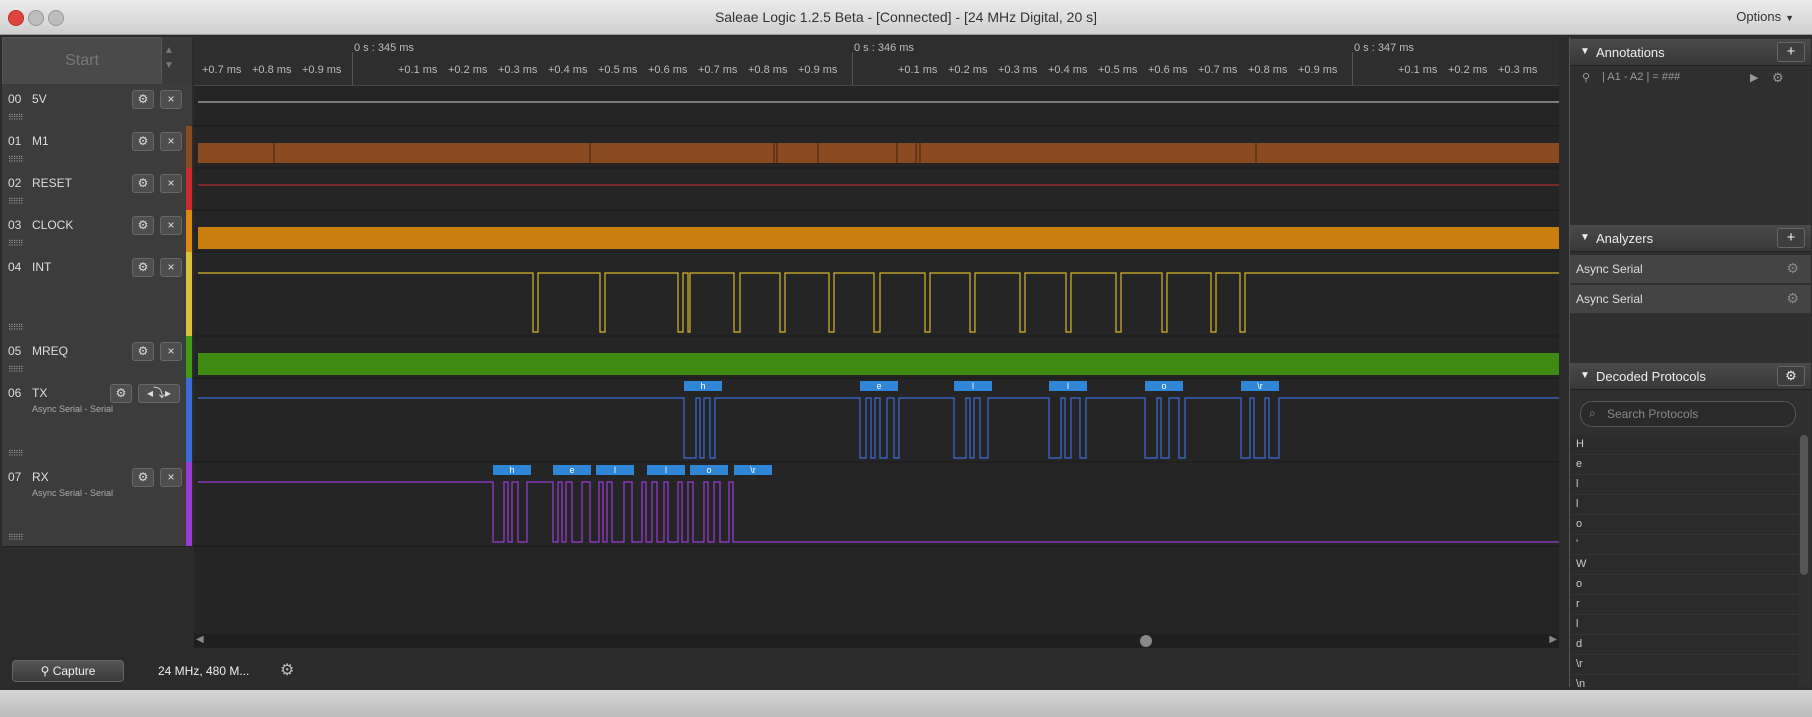 Image resolution: width=1812 pixels, height=717 pixels. What do you see at coordinates (1754, 77) in the screenshot?
I see `play-icon: ▶` at bounding box center [1754, 77].